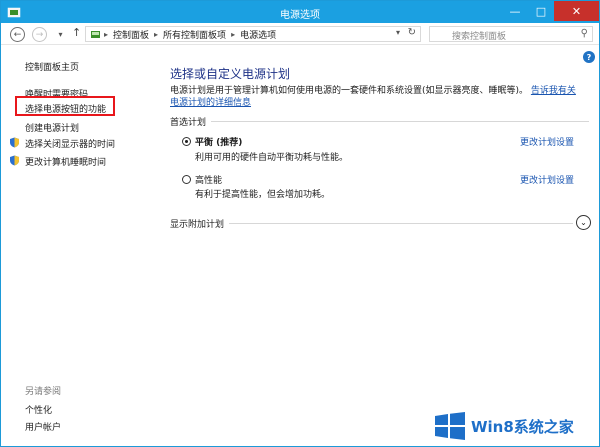  I want to click on balanced-plan-name: 平衡 (推荐), so click(218, 141).